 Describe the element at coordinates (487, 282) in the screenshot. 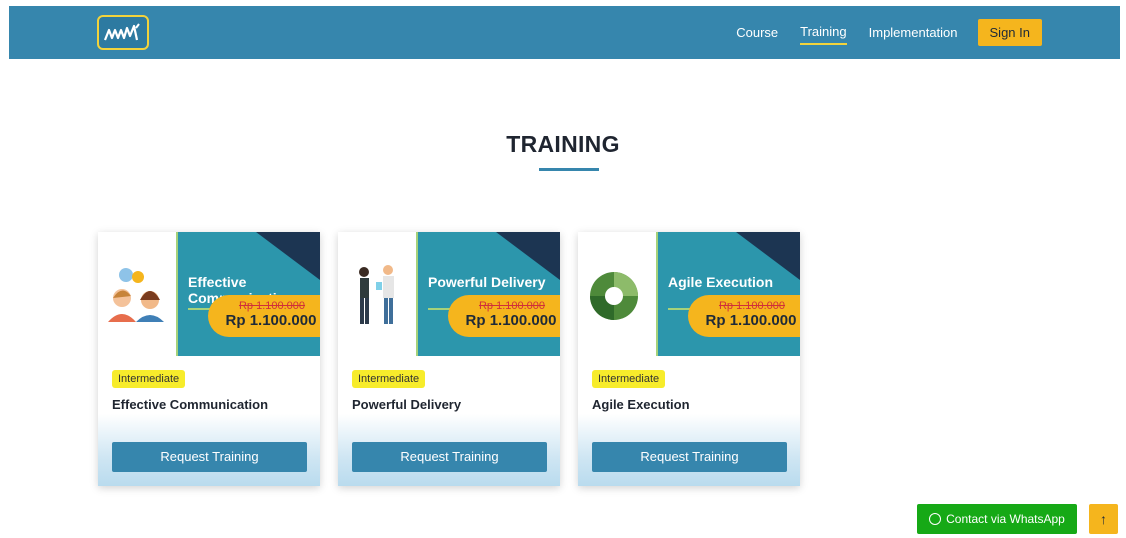

I see `banner-title: Powerful Delivery` at that location.